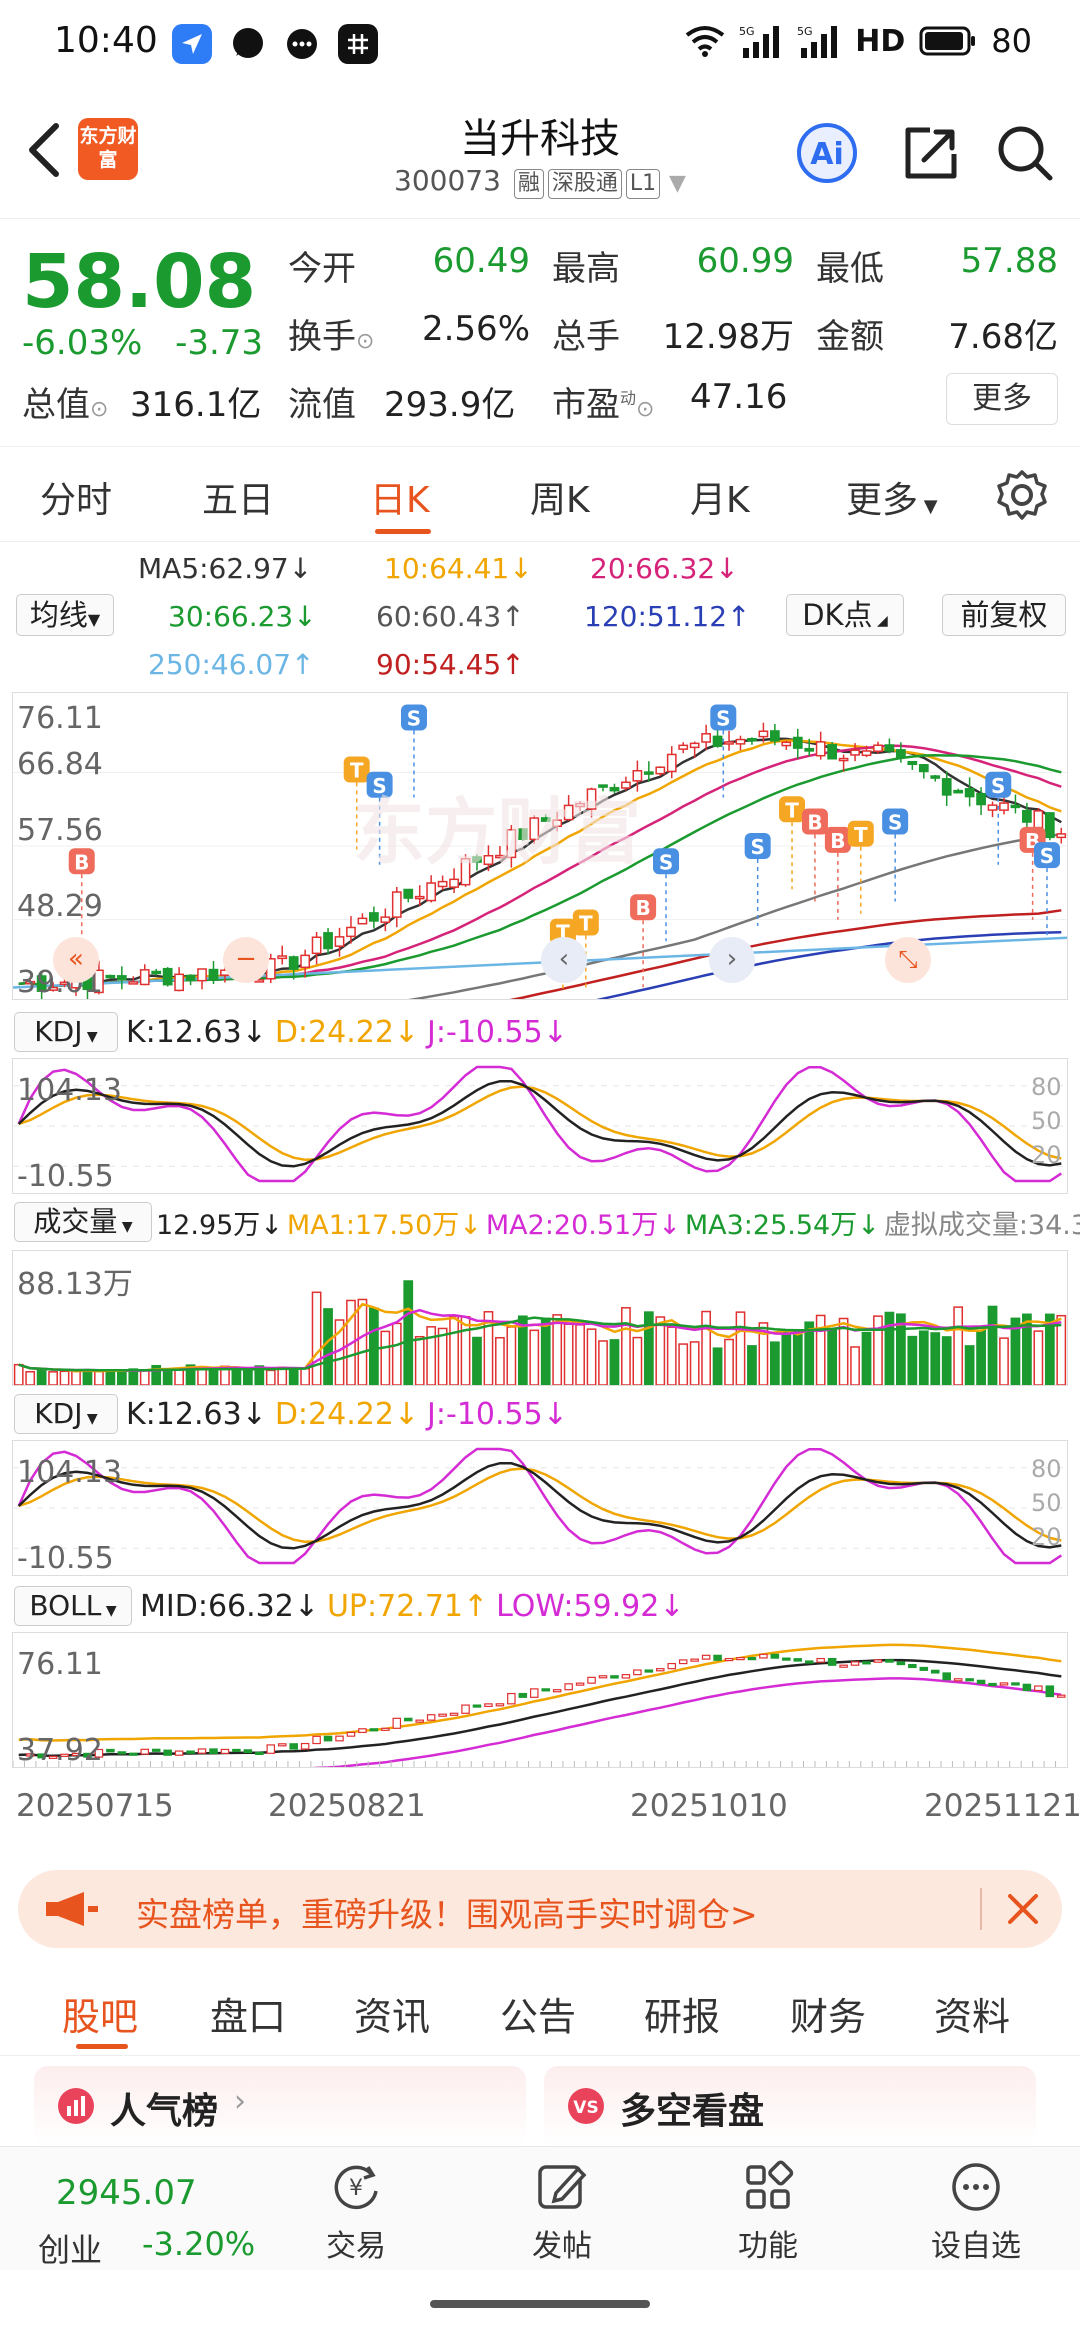 The width and height of the screenshot is (1080, 2340). What do you see at coordinates (586, 337) in the screenshot?
I see `volume-label: 总手` at bounding box center [586, 337].